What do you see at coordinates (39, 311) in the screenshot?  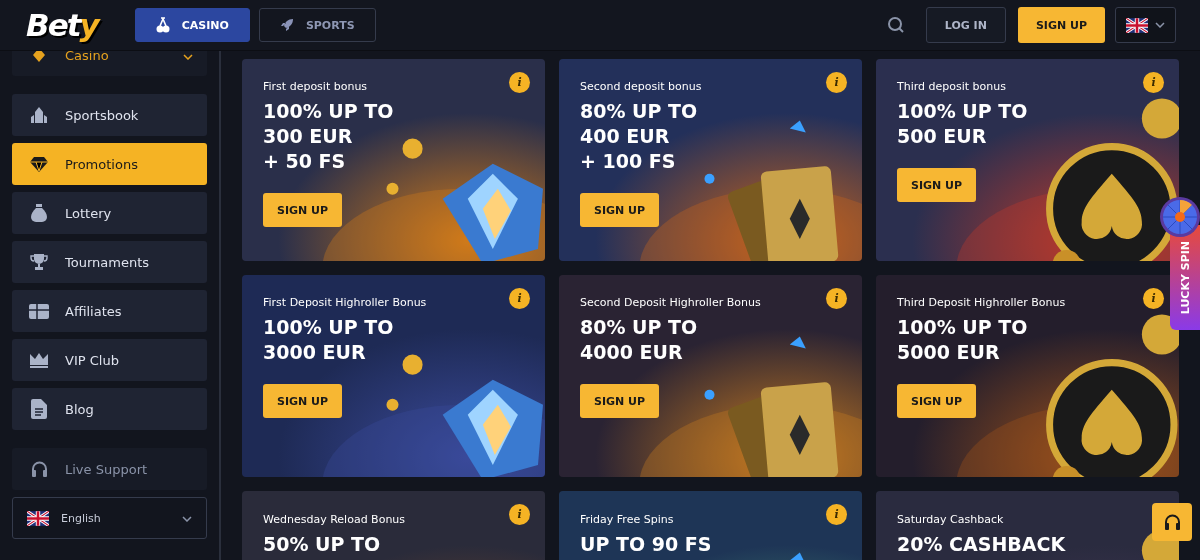 I see `ticket-icon` at bounding box center [39, 311].